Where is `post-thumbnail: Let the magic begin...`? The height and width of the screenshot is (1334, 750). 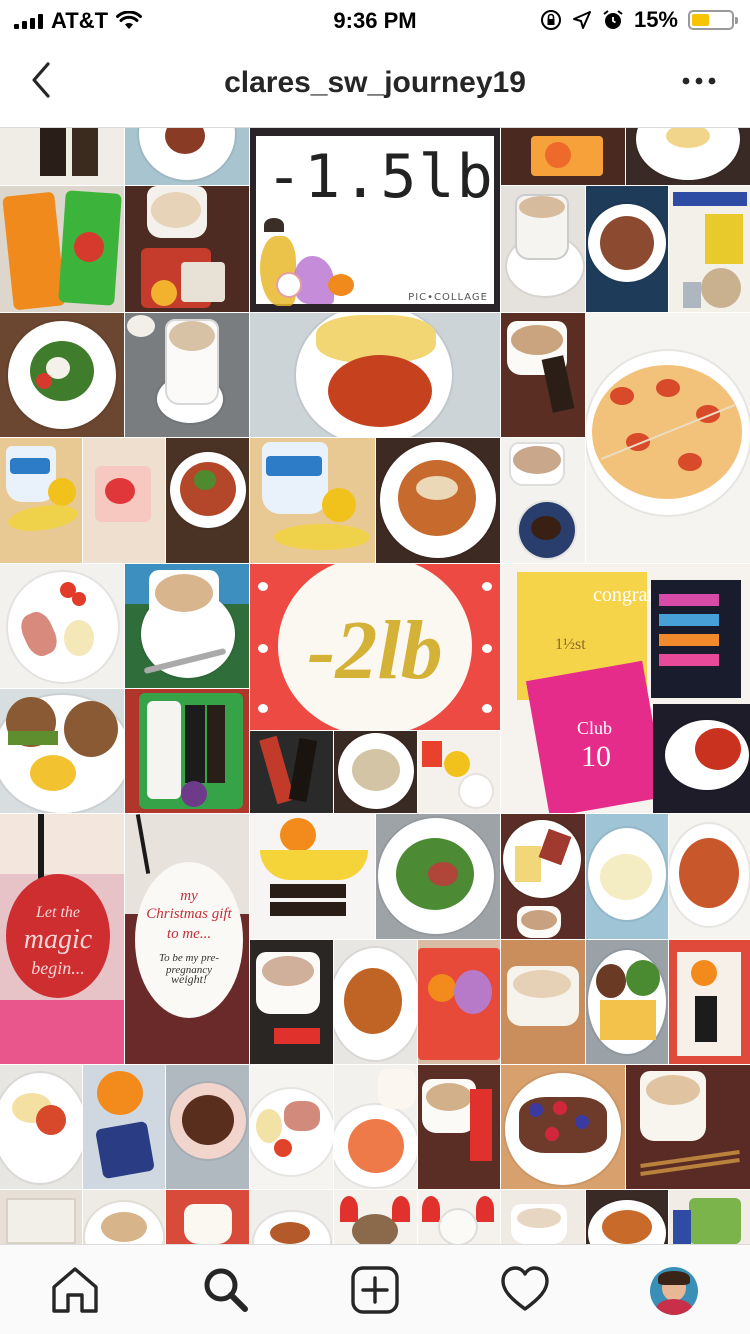 post-thumbnail: Let the magic begin... is located at coordinates (62, 939).